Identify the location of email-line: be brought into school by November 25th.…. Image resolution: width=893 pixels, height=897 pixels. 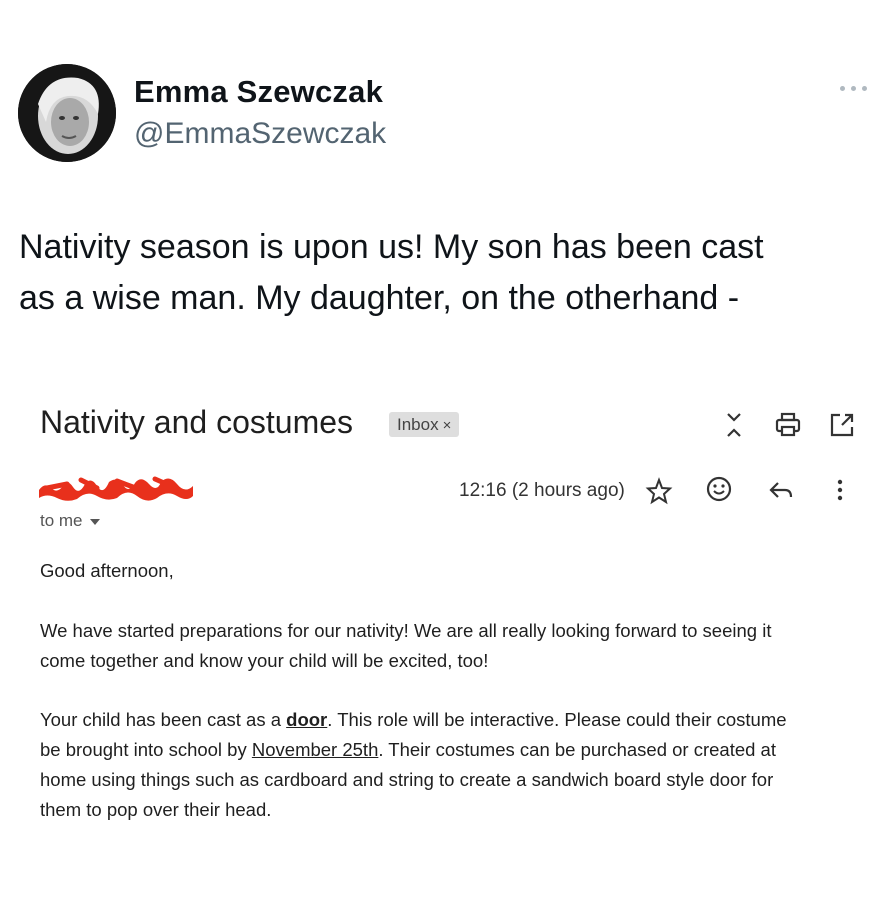
(455, 750).